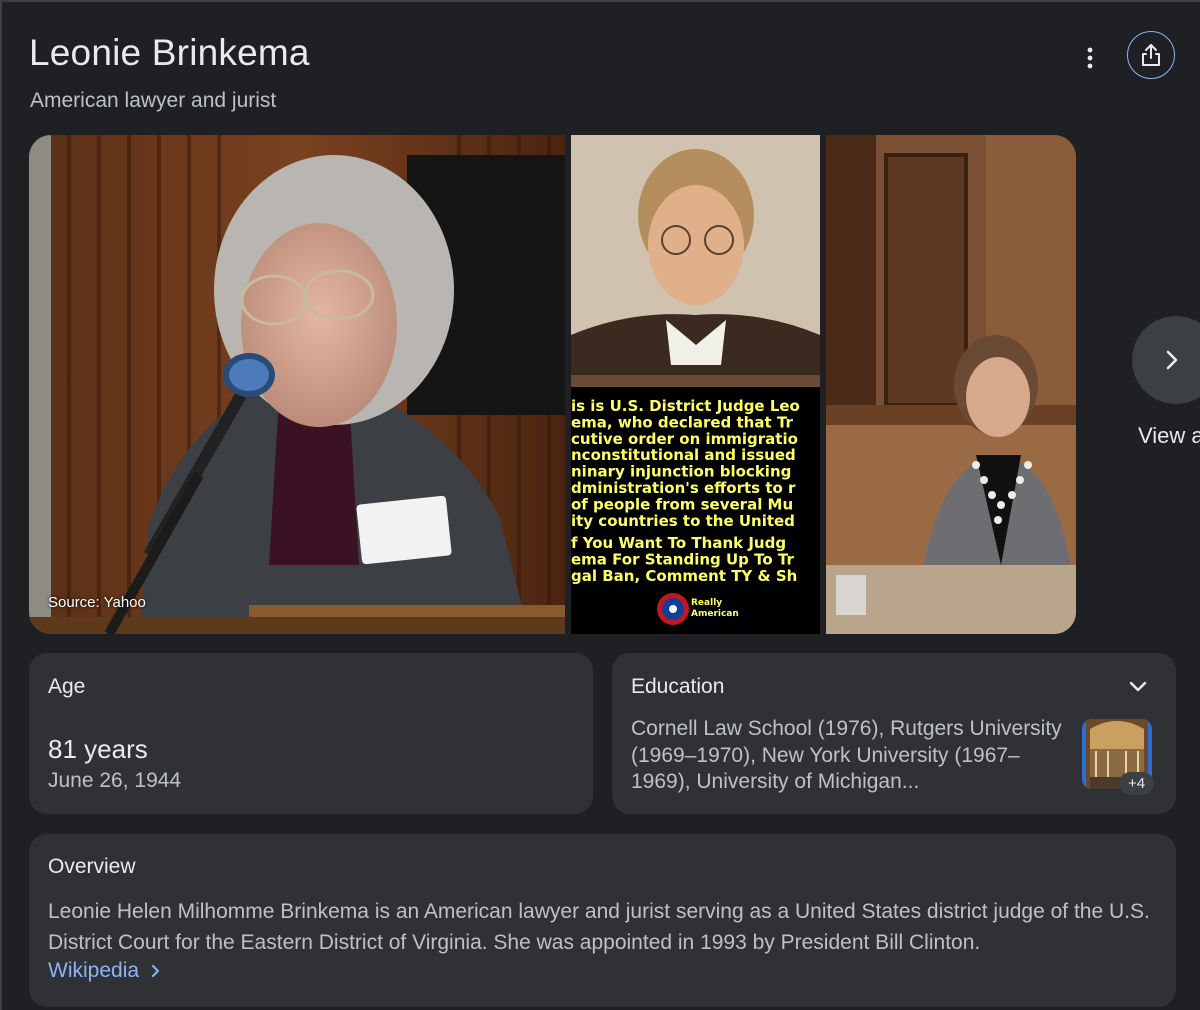 The image size is (1200, 1010). Describe the element at coordinates (94, 970) in the screenshot. I see `wikipedia-link-label: Wikipedia` at that location.